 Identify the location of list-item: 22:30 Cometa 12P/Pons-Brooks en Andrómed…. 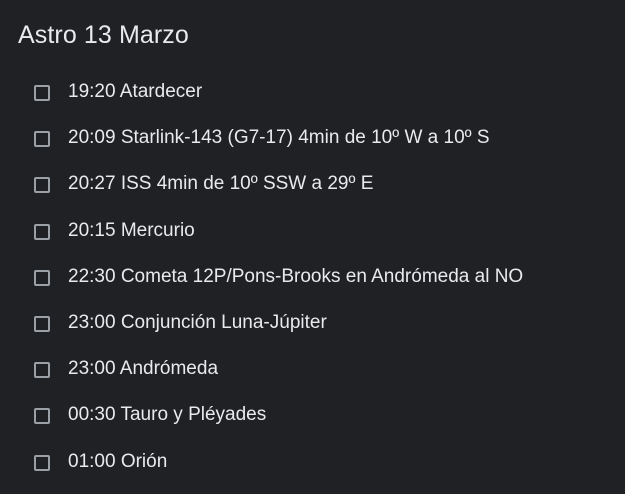
(312, 278).